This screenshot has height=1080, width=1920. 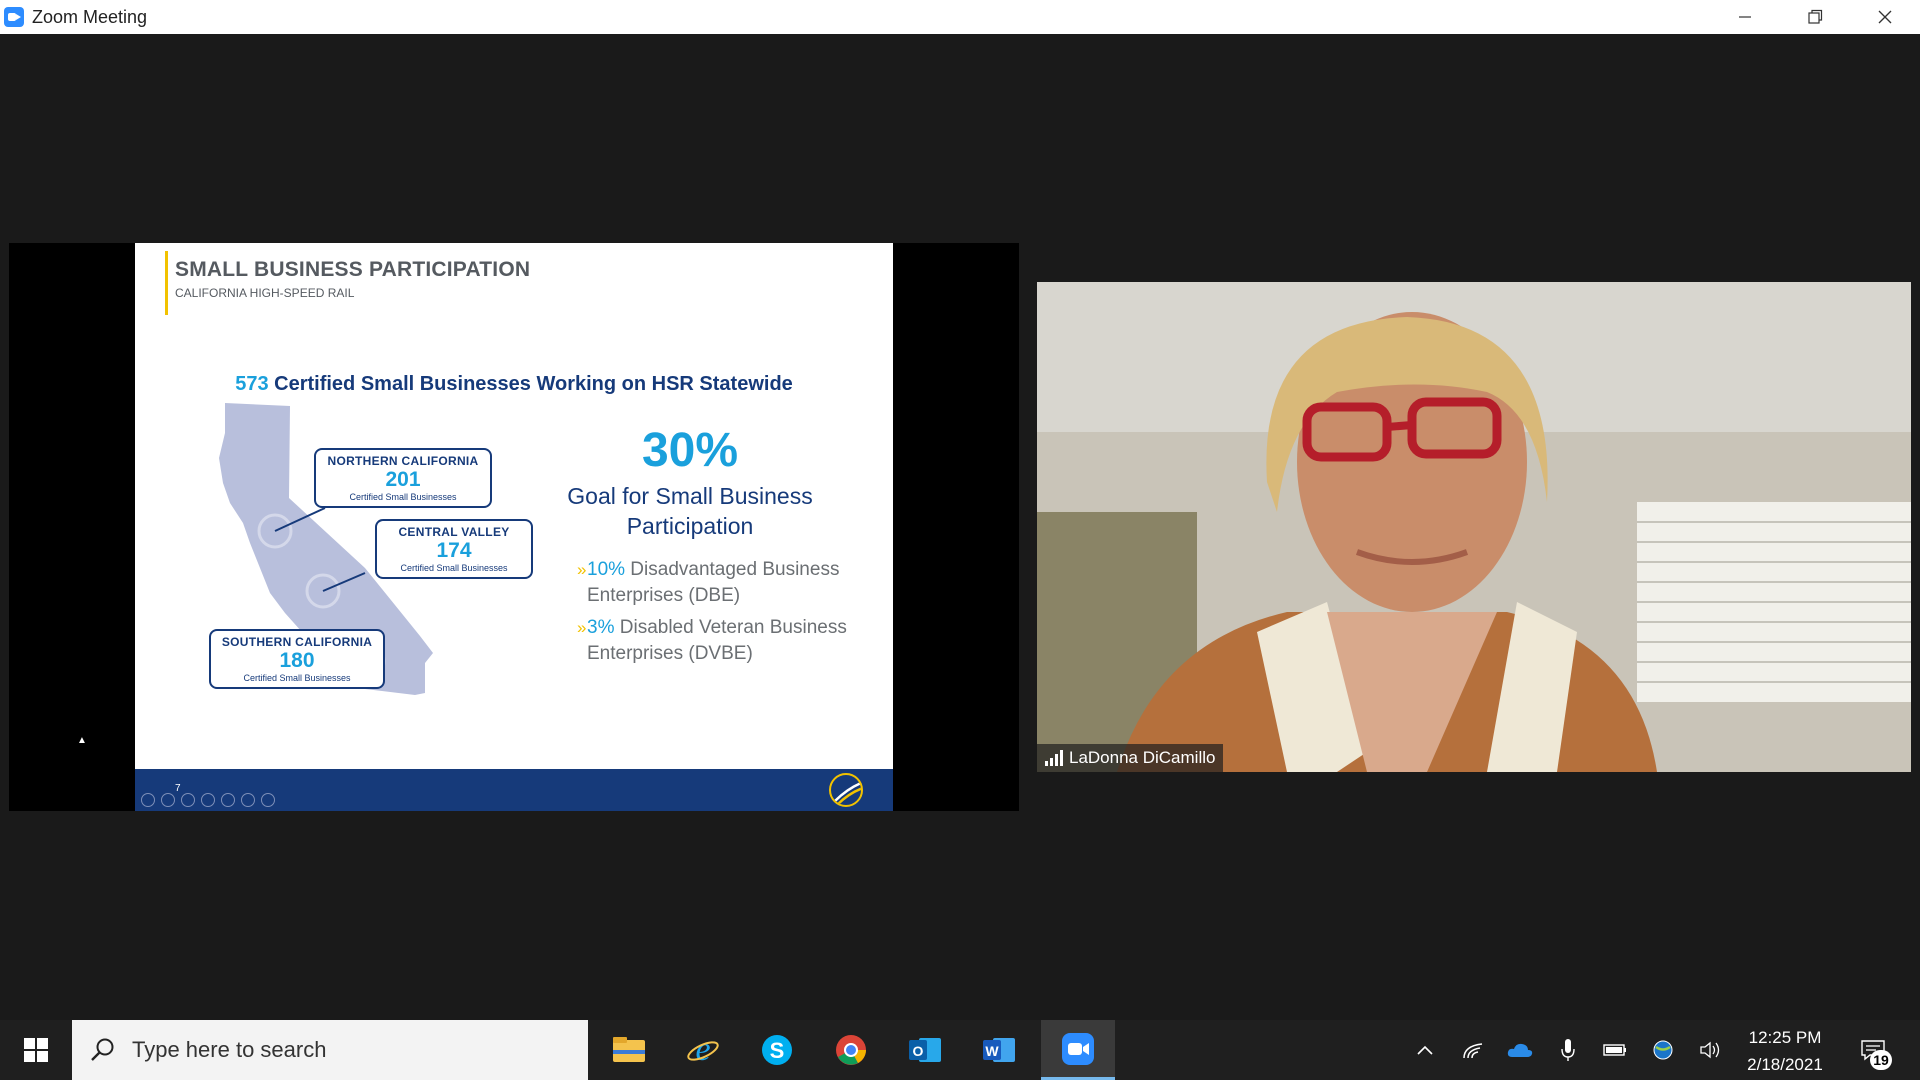 I want to click on taskbar-internet-explorer: e, so click(x=703, y=1050).